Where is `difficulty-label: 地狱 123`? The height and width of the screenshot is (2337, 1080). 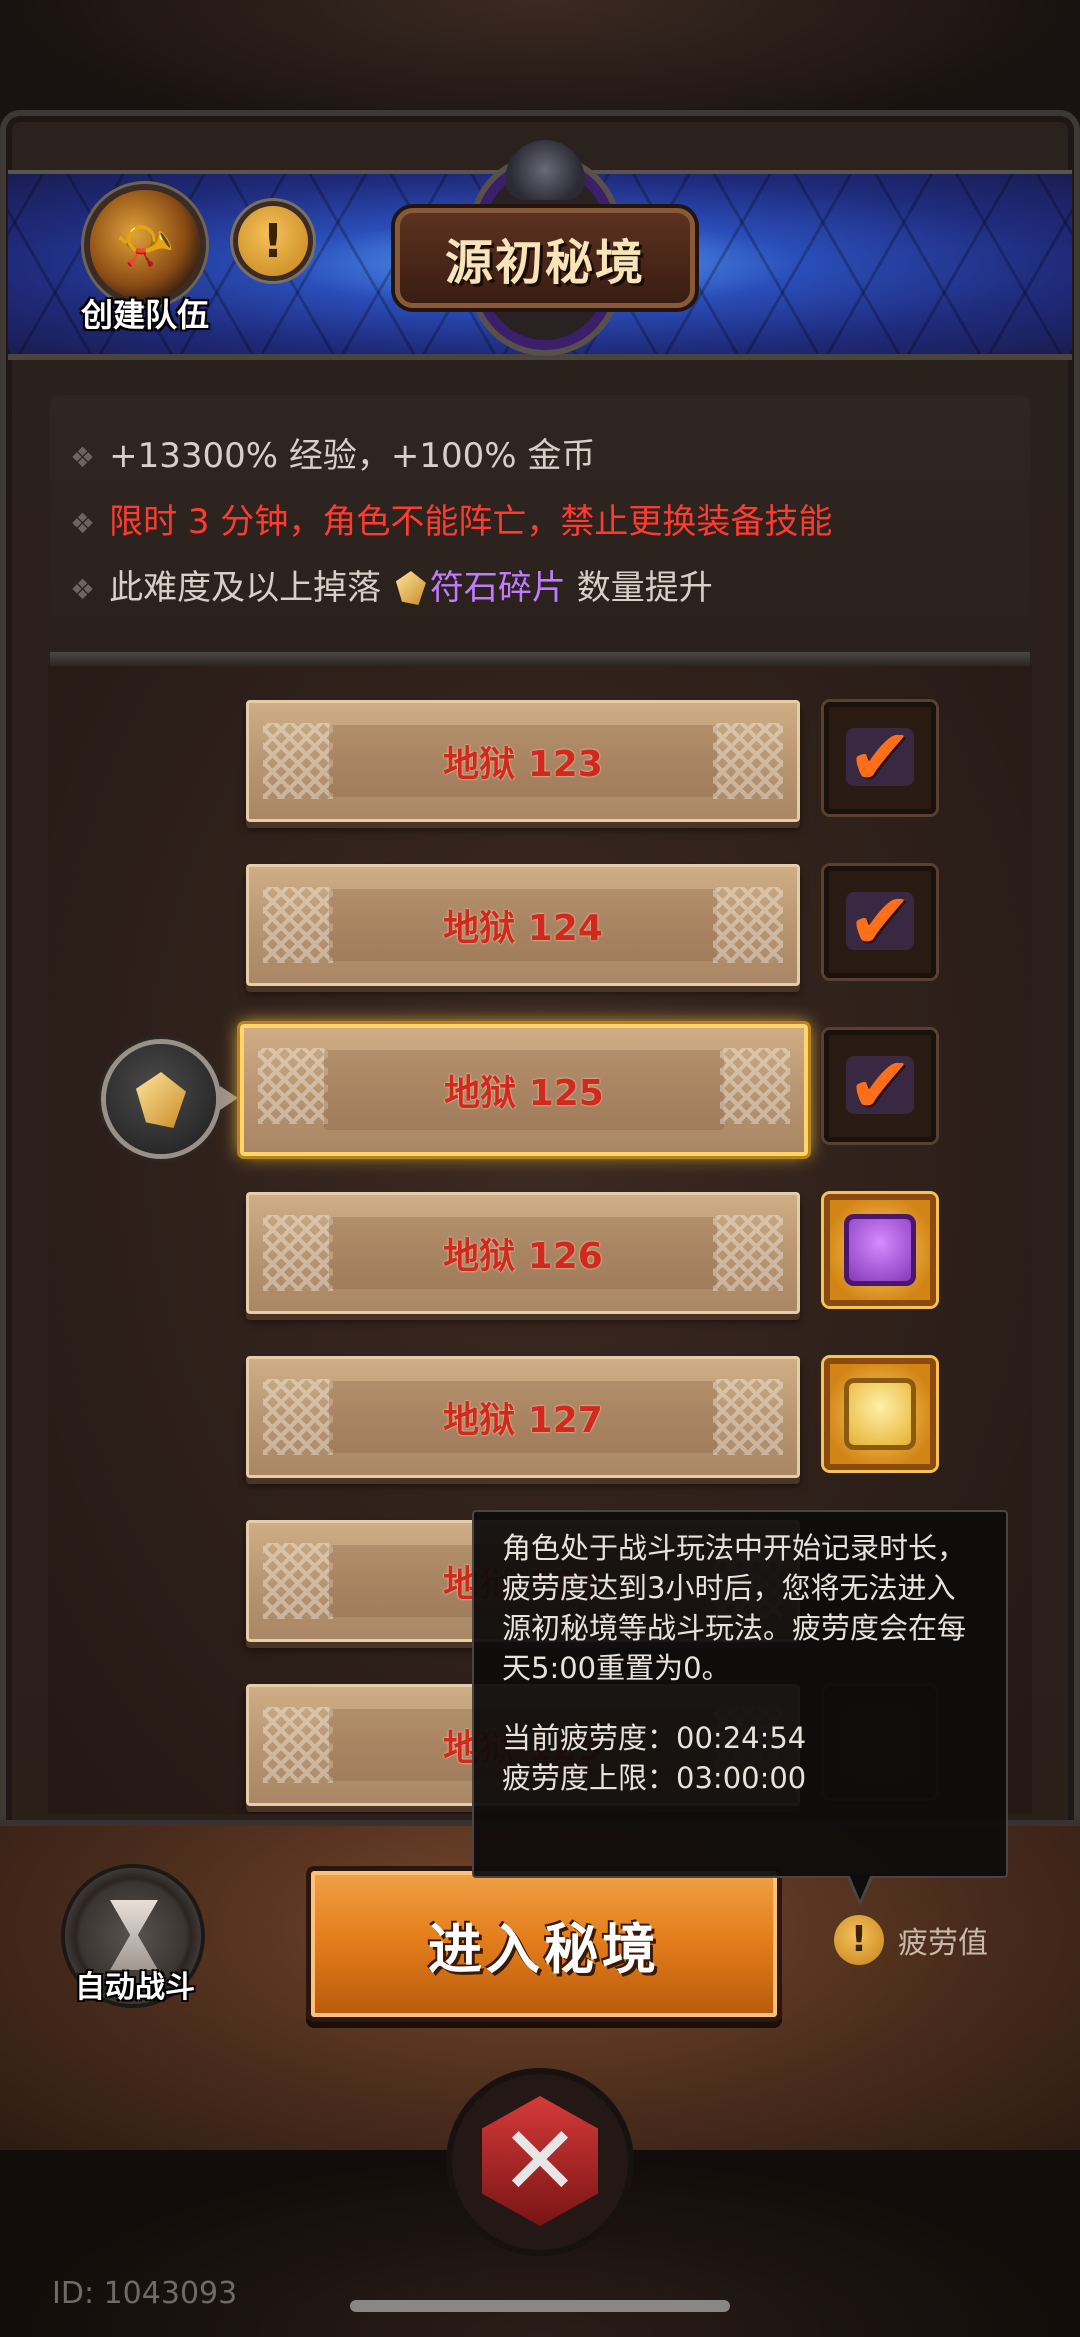
difficulty-label: 地狱 123 is located at coordinates (523, 764).